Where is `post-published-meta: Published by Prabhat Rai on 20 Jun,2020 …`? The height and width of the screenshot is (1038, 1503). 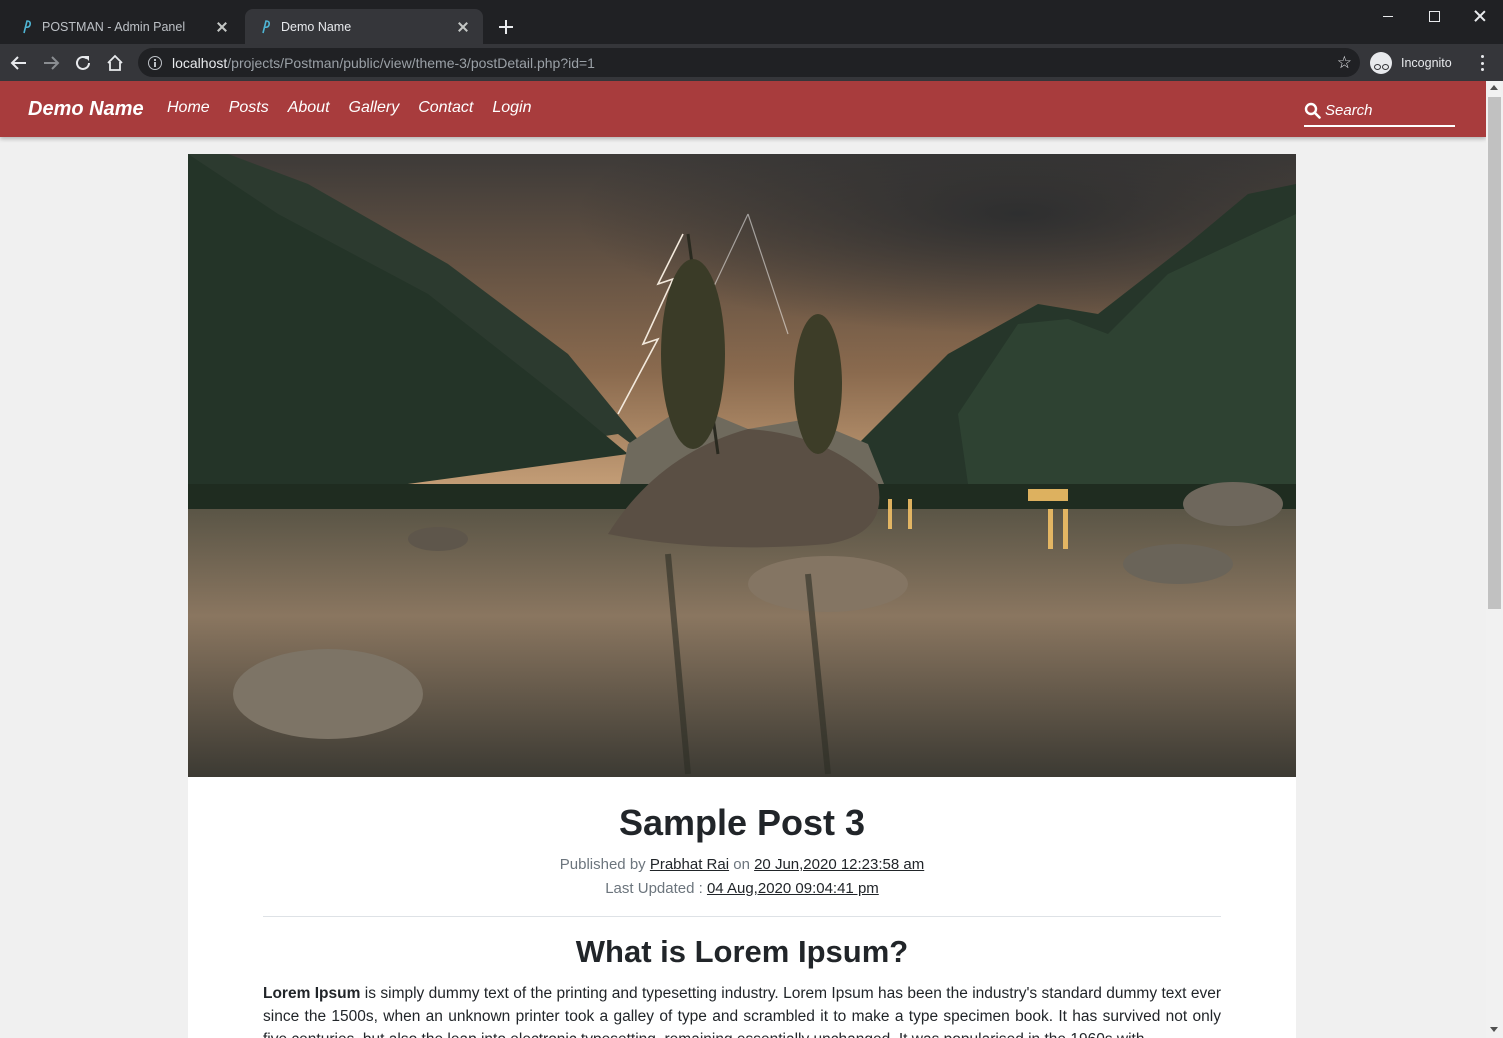 post-published-meta: Published by Prabhat Rai on 20 Jun,2020 … is located at coordinates (742, 864).